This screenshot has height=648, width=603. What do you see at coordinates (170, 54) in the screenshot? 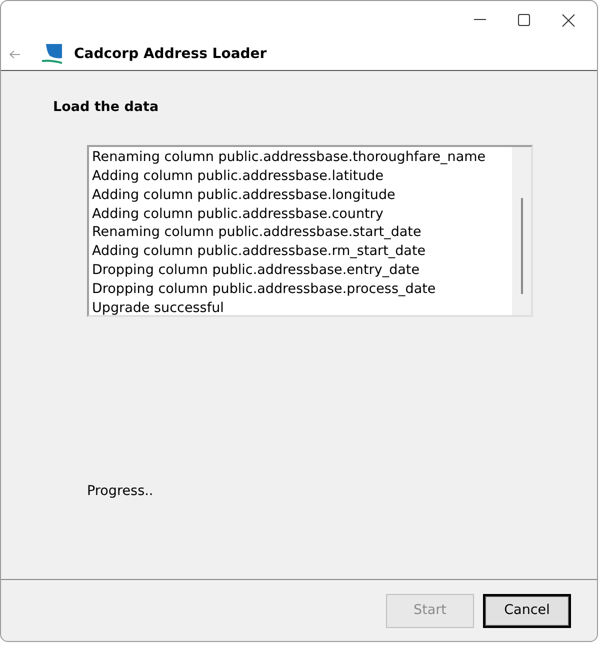
I see `window-title: Cadcorp Address Loader` at bounding box center [170, 54].